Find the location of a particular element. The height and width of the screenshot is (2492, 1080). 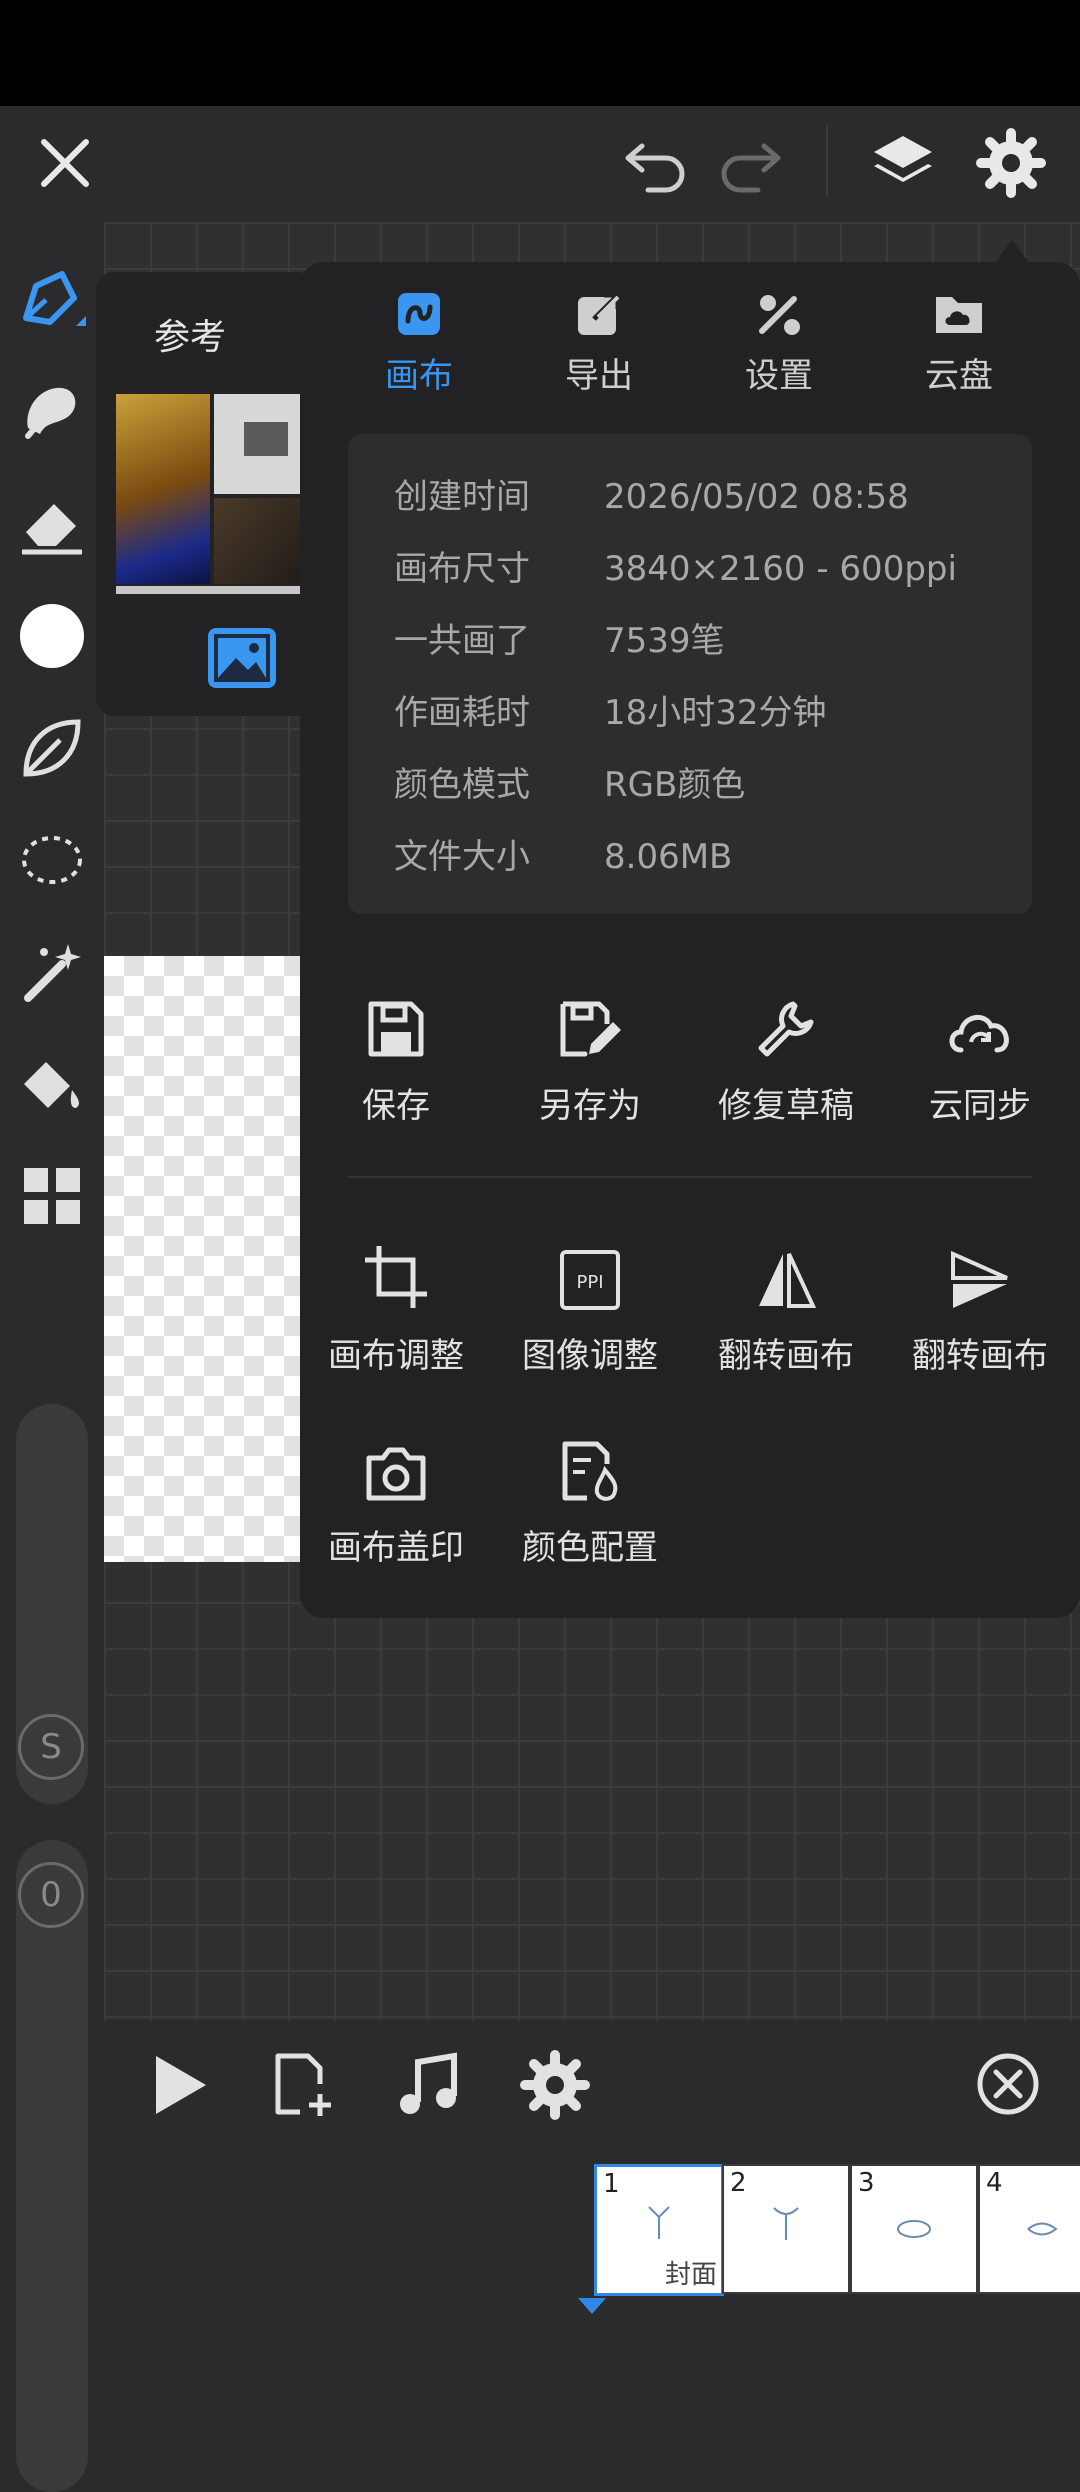

tab-export-label: 导出 is located at coordinates (599, 376).